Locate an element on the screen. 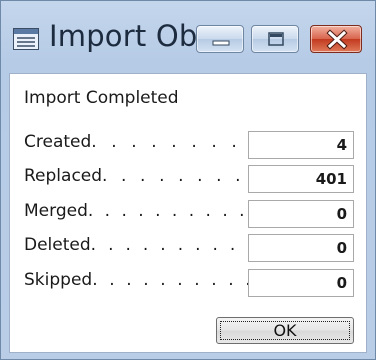  maximize-icon is located at coordinates (276, 39).